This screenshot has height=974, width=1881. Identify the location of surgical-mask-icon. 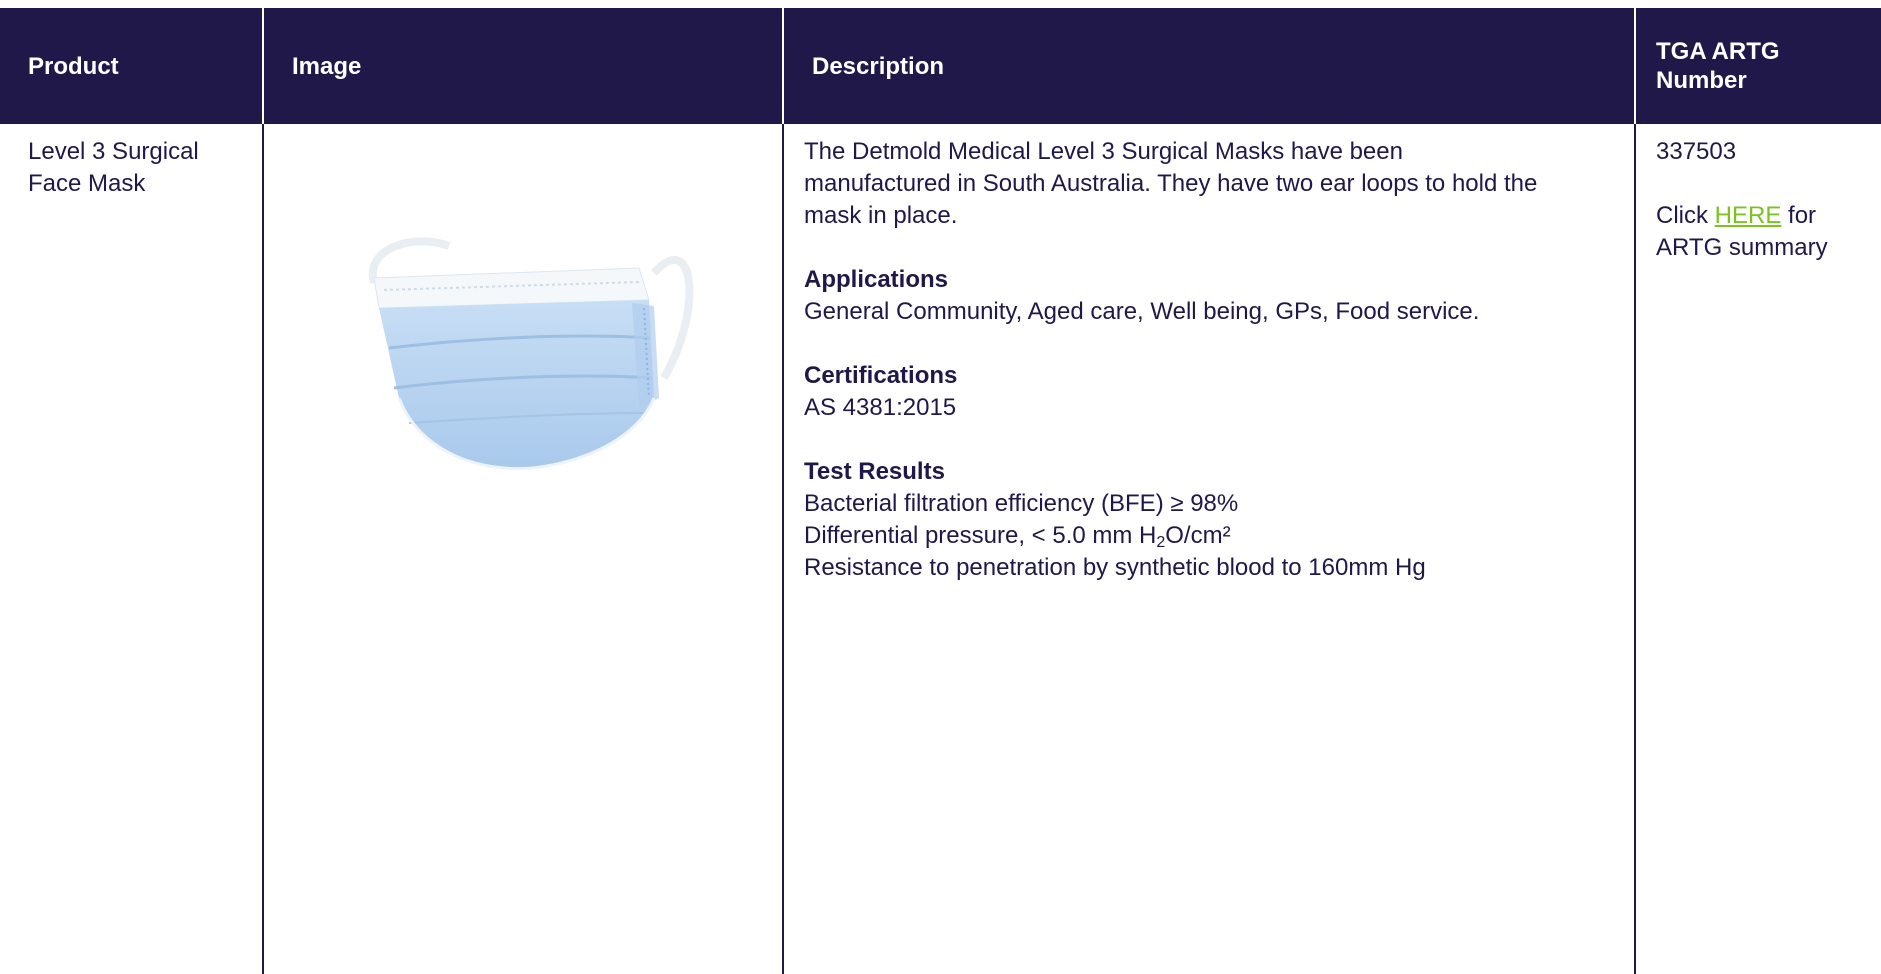
(534, 368).